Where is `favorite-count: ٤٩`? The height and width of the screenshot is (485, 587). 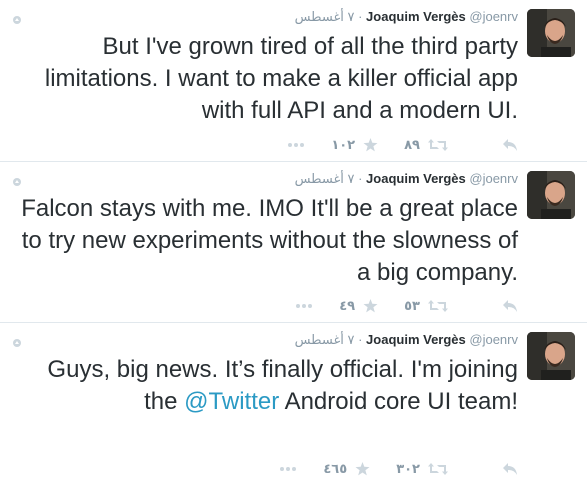 favorite-count: ٤٩ is located at coordinates (347, 305).